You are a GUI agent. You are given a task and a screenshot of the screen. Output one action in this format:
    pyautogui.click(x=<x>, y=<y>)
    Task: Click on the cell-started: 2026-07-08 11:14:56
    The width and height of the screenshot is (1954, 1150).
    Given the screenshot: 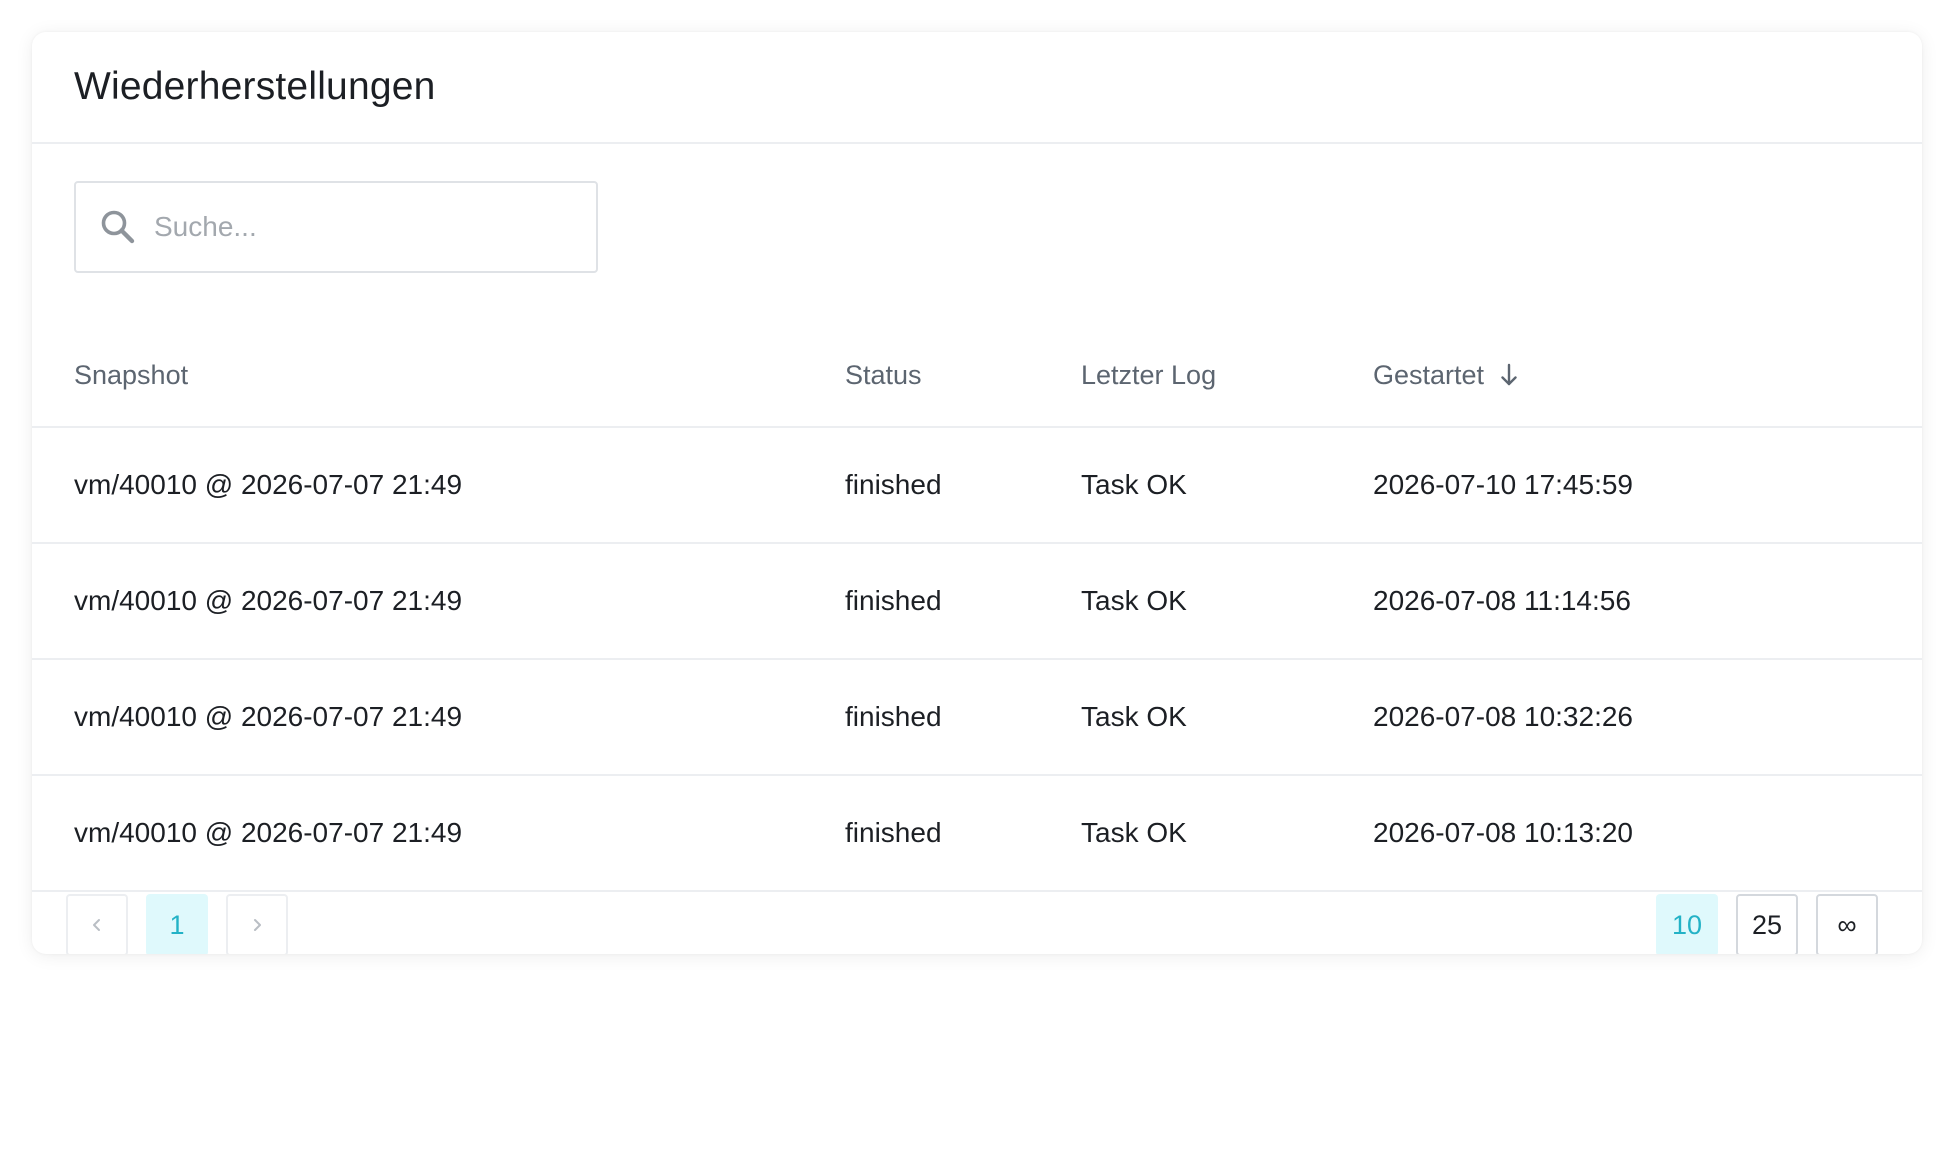 What is the action you would take?
    pyautogui.click(x=1502, y=600)
    